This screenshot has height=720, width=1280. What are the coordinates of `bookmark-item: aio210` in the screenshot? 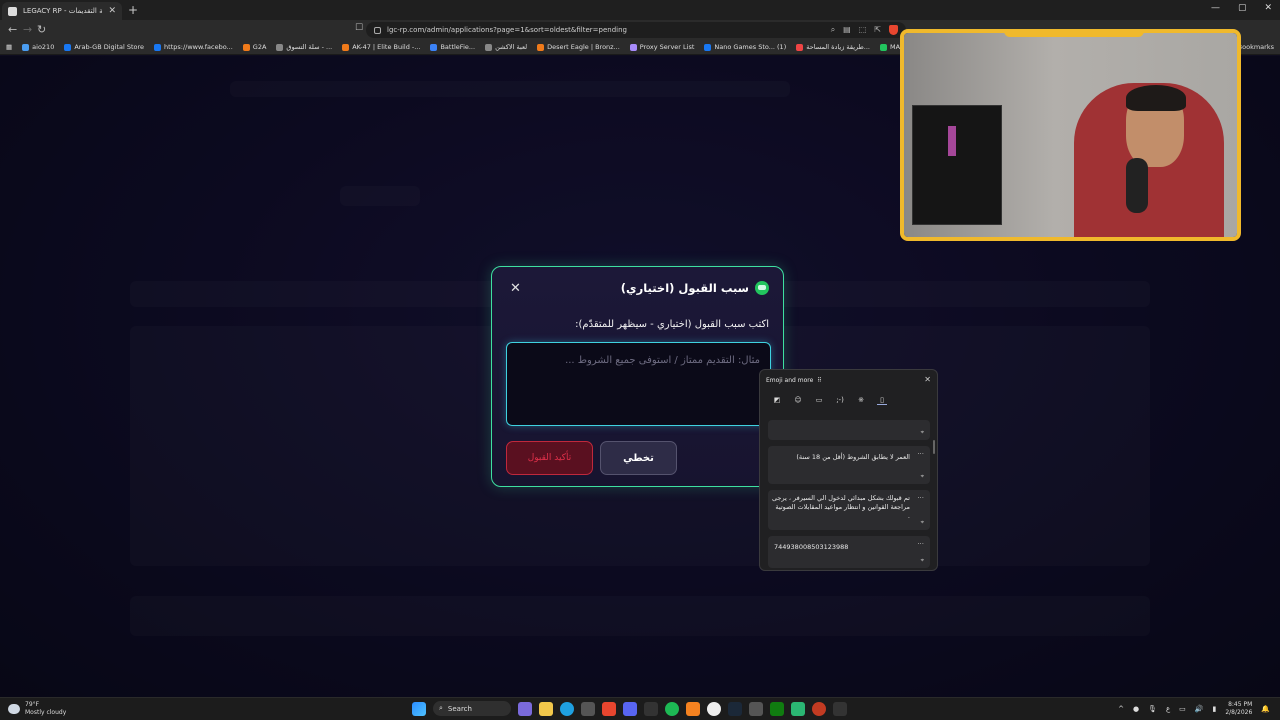 It's located at (38, 47).